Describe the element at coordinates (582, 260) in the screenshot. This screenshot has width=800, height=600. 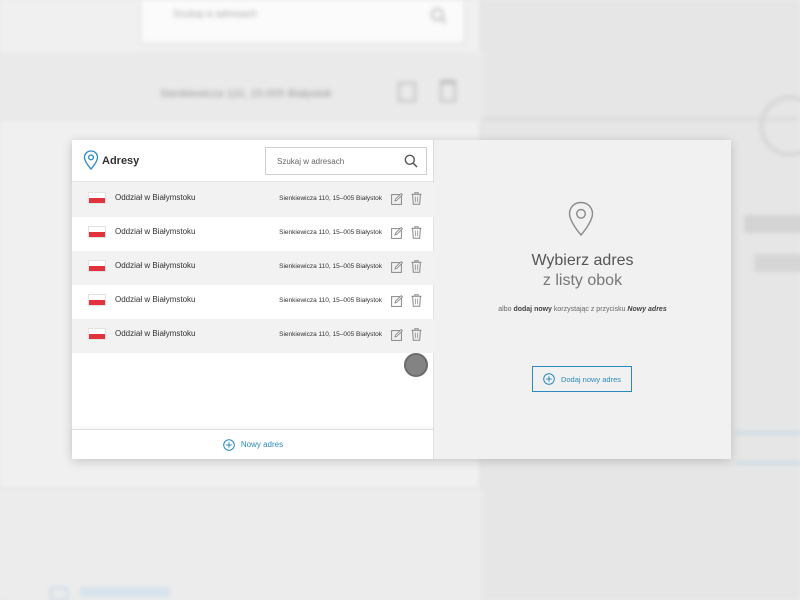
I see `empty-state-title: Wybierz adres` at that location.